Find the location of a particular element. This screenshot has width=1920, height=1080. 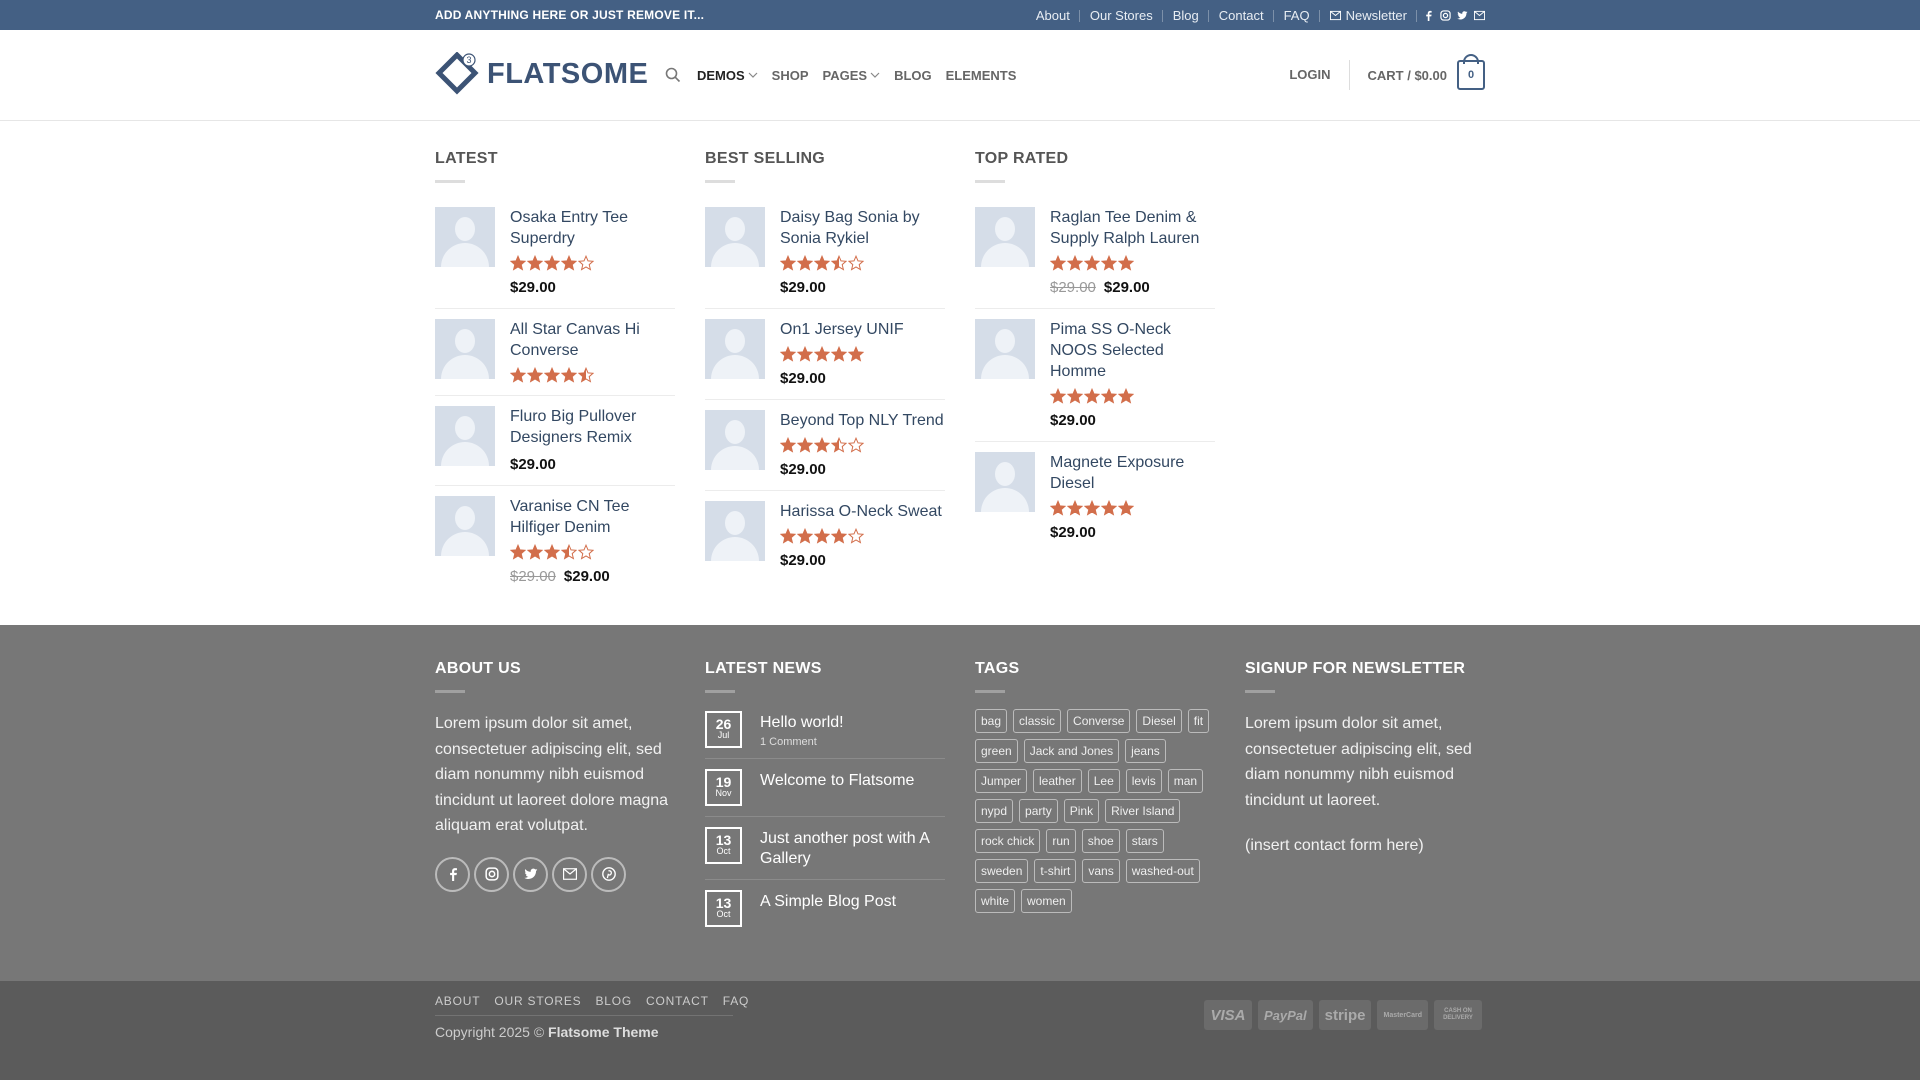

tag-link: jeans is located at coordinates (1145, 751).